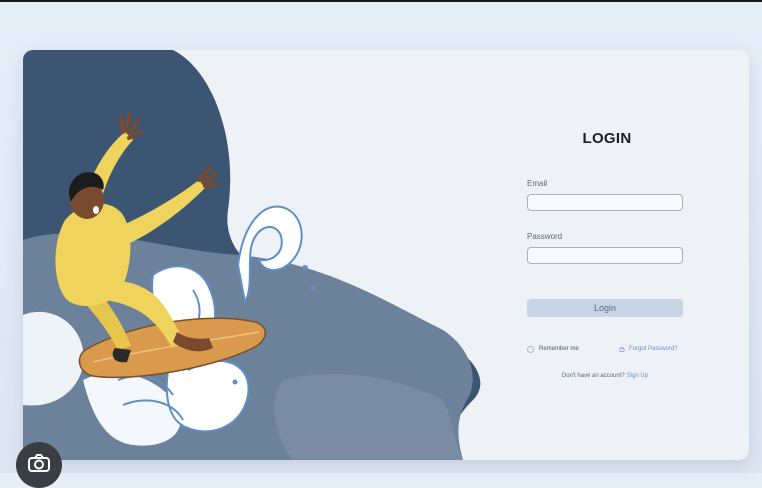 This screenshot has height=488, width=762. I want to click on top-border, so click(381, 1).